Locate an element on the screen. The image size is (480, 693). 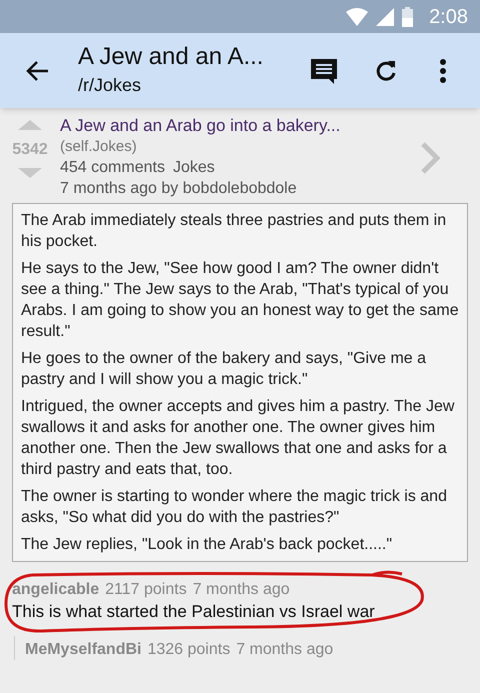
chevron-icon is located at coordinates (430, 157).